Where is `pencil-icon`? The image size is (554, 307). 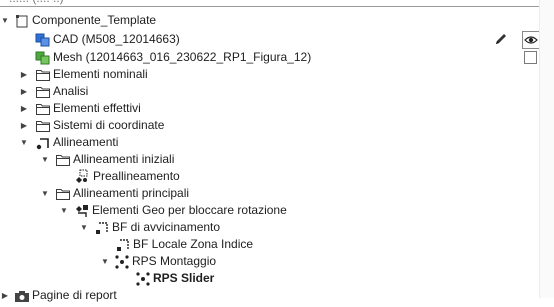
pencil-icon is located at coordinates (501, 40).